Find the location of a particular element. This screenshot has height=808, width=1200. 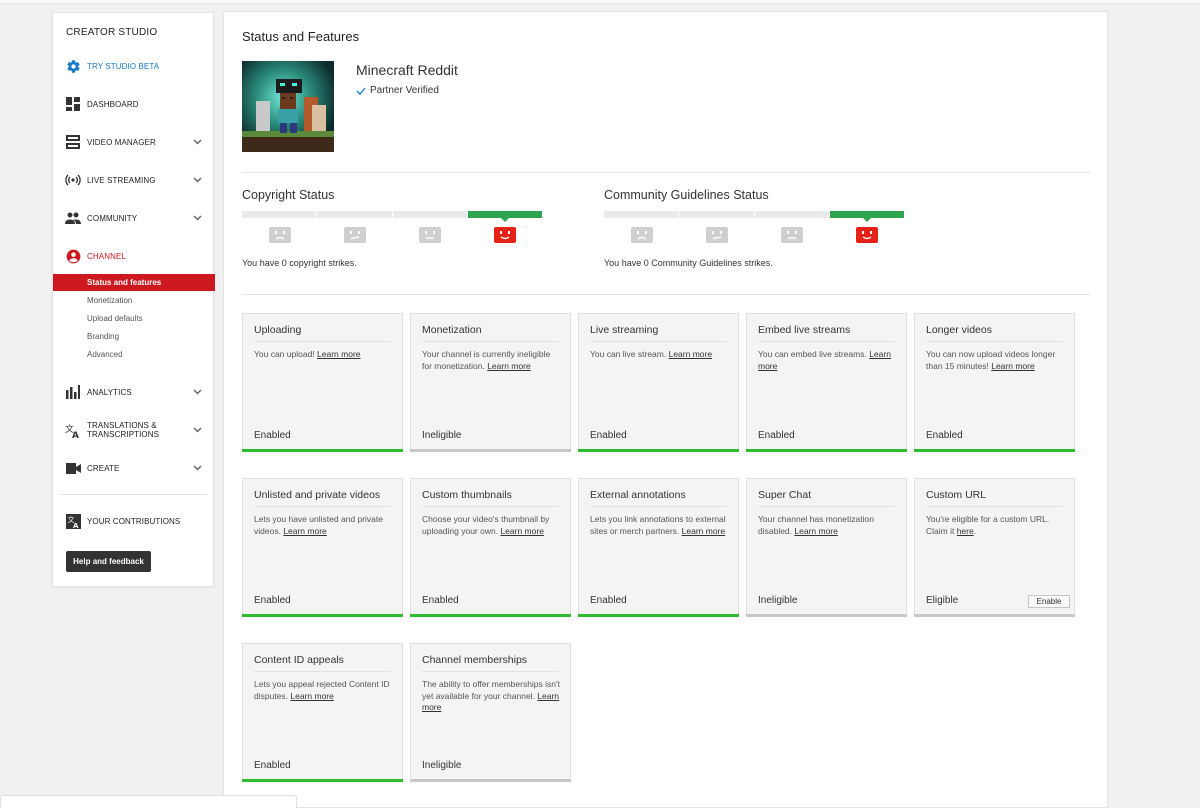

sidebar-item-analytics: ANALYTICS is located at coordinates (134, 392).